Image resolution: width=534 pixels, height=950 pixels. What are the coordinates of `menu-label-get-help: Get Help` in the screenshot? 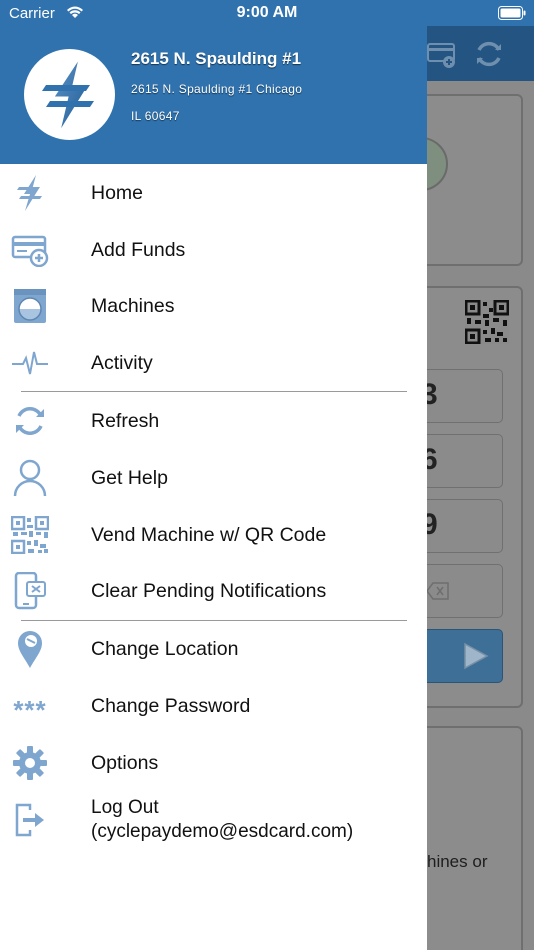 It's located at (129, 478).